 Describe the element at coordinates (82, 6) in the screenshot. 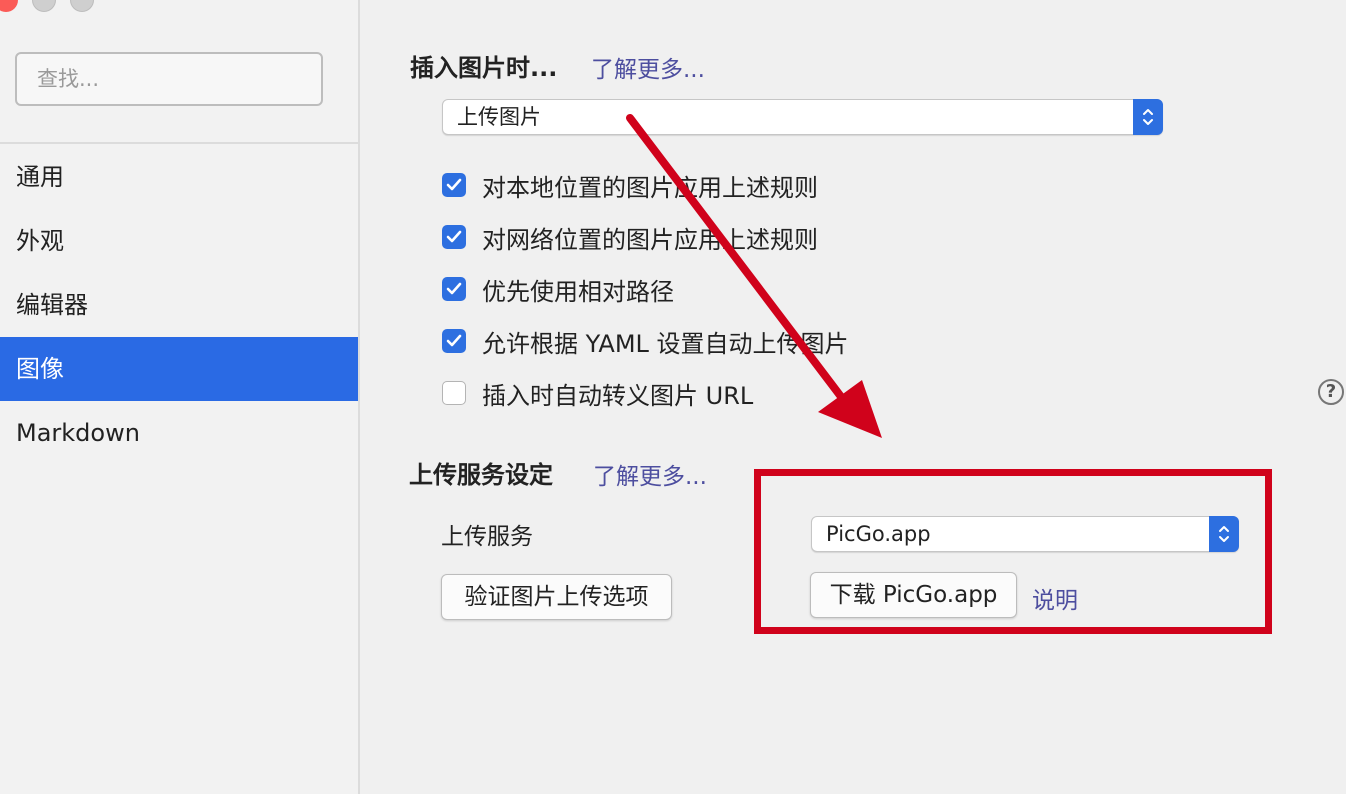

I see `zoom-window-button` at that location.